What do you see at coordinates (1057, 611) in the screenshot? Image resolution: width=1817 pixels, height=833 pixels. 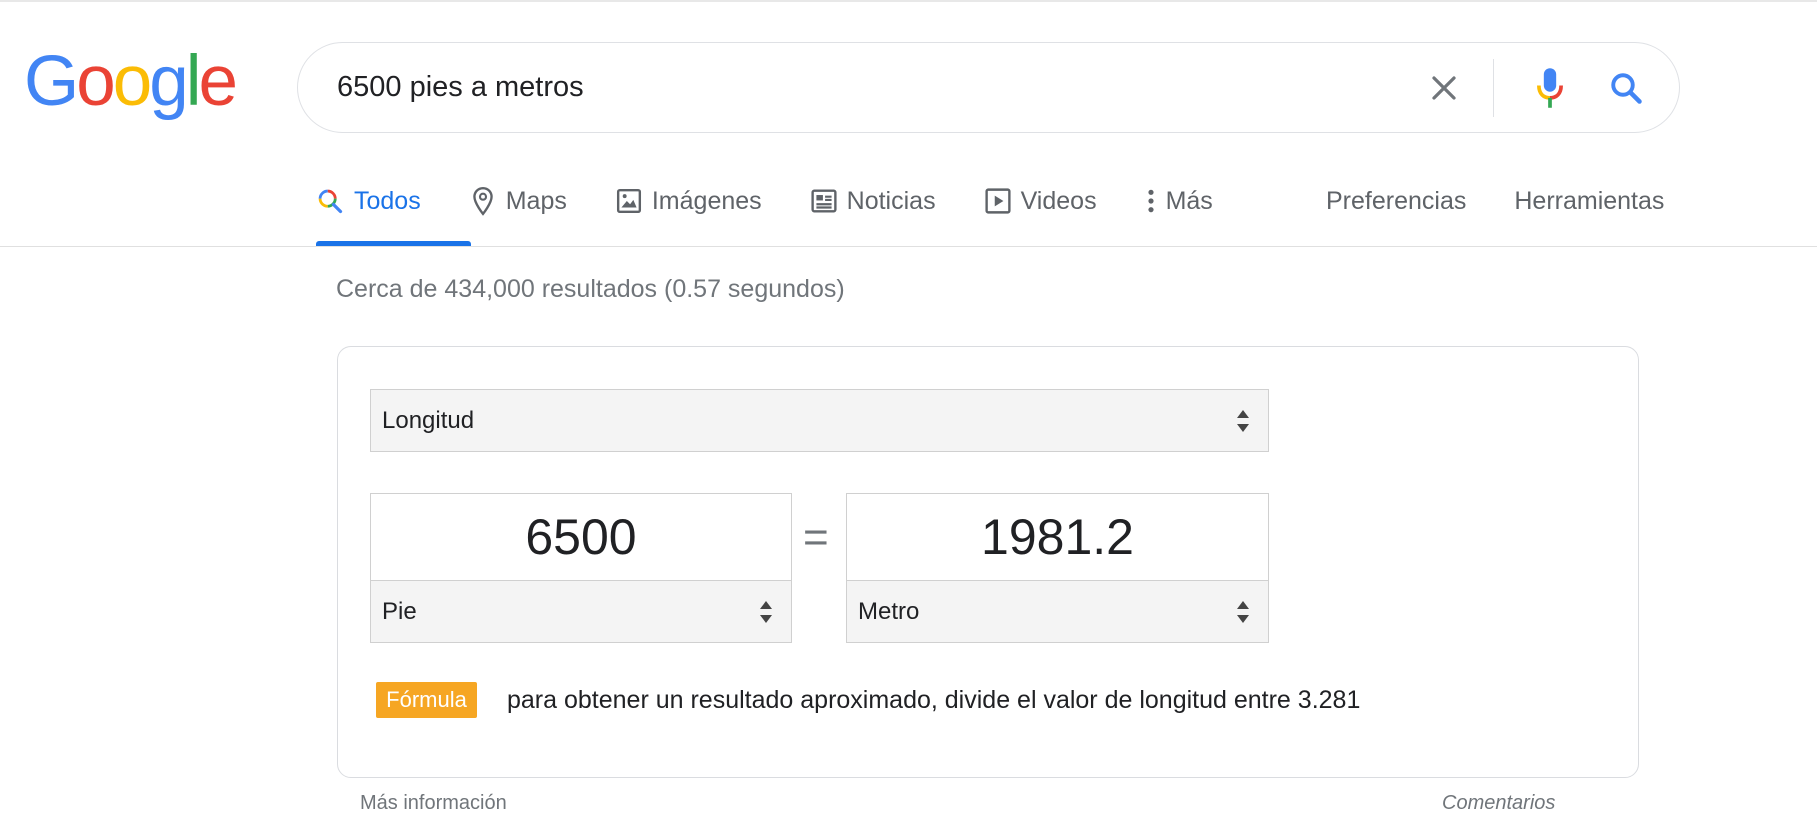 I see `to-unit-select: Metro` at bounding box center [1057, 611].